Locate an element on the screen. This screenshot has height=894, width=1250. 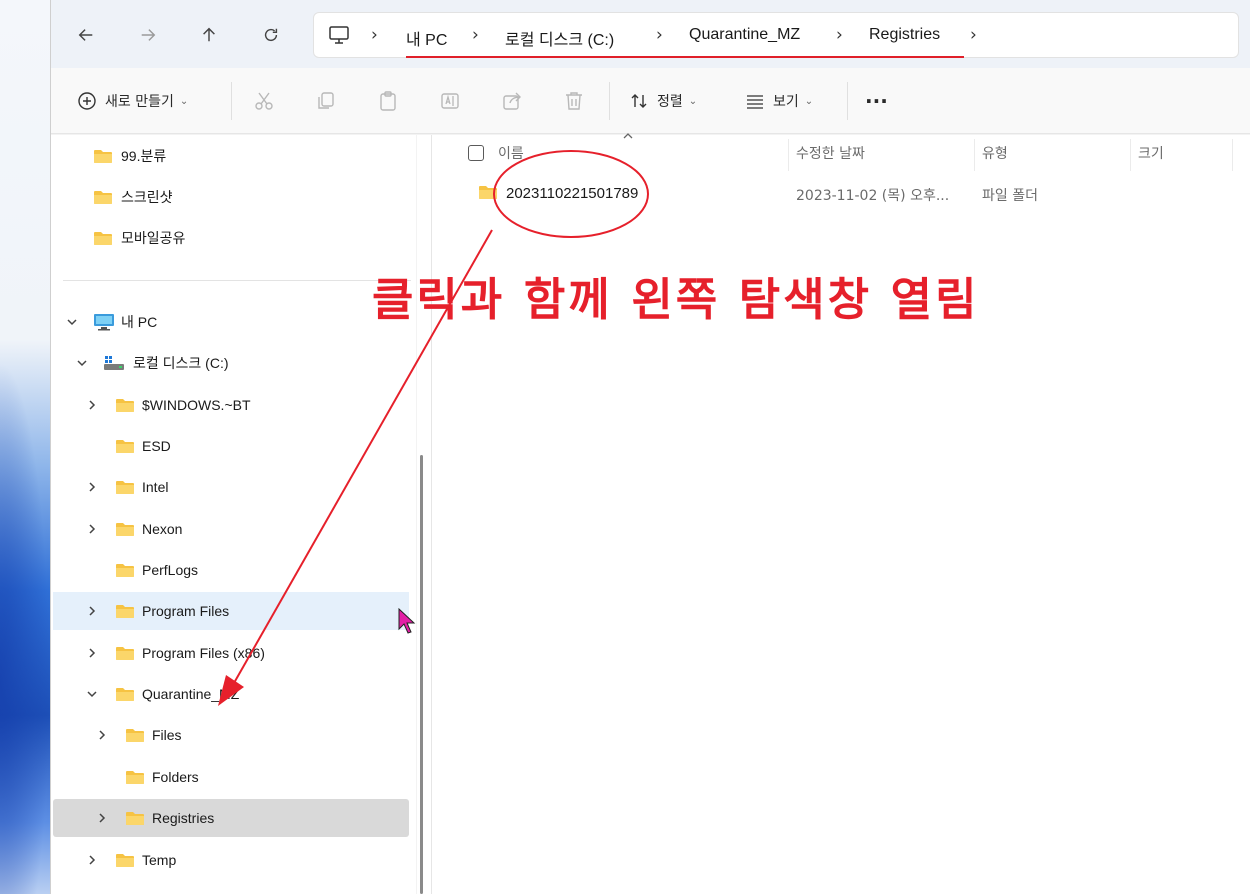
command-bar: 새로 만들기 ⌄ 정렬 ⌄ 보기 ⌄ ··· is located at coordinates (650, 101).